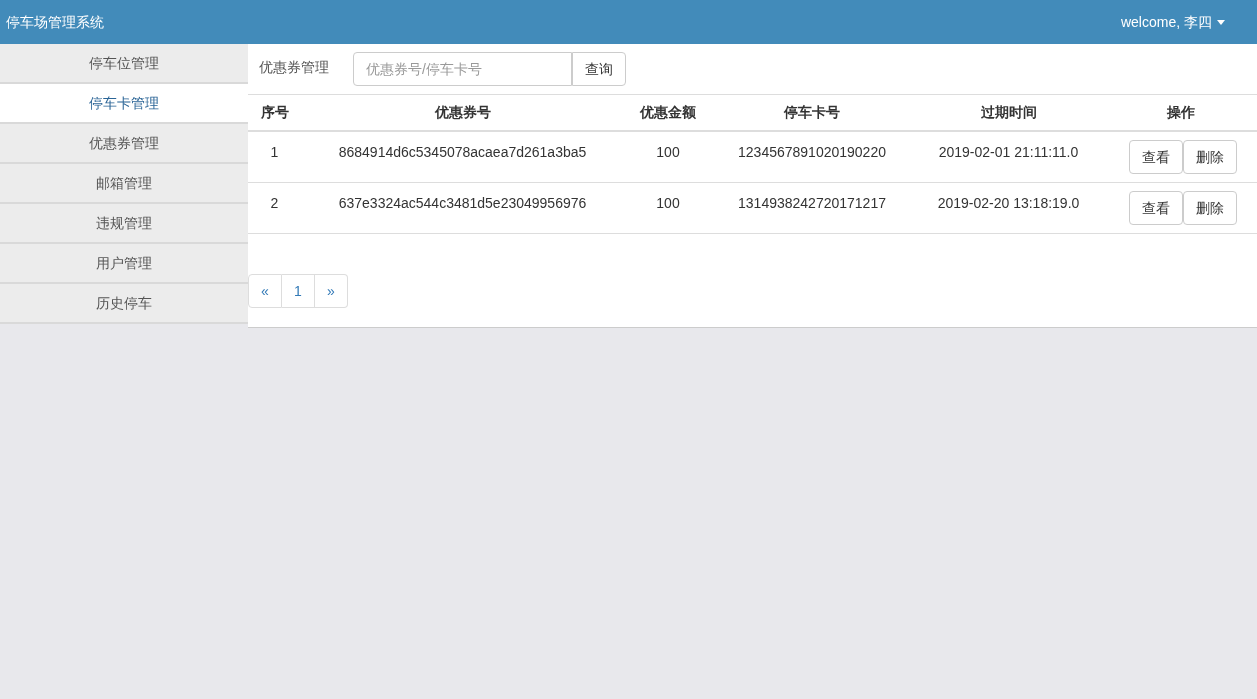 The height and width of the screenshot is (699, 1257). I want to click on table-cell-text: 8684914d6c5345078acaea7d261a3ba5, so click(462, 152).